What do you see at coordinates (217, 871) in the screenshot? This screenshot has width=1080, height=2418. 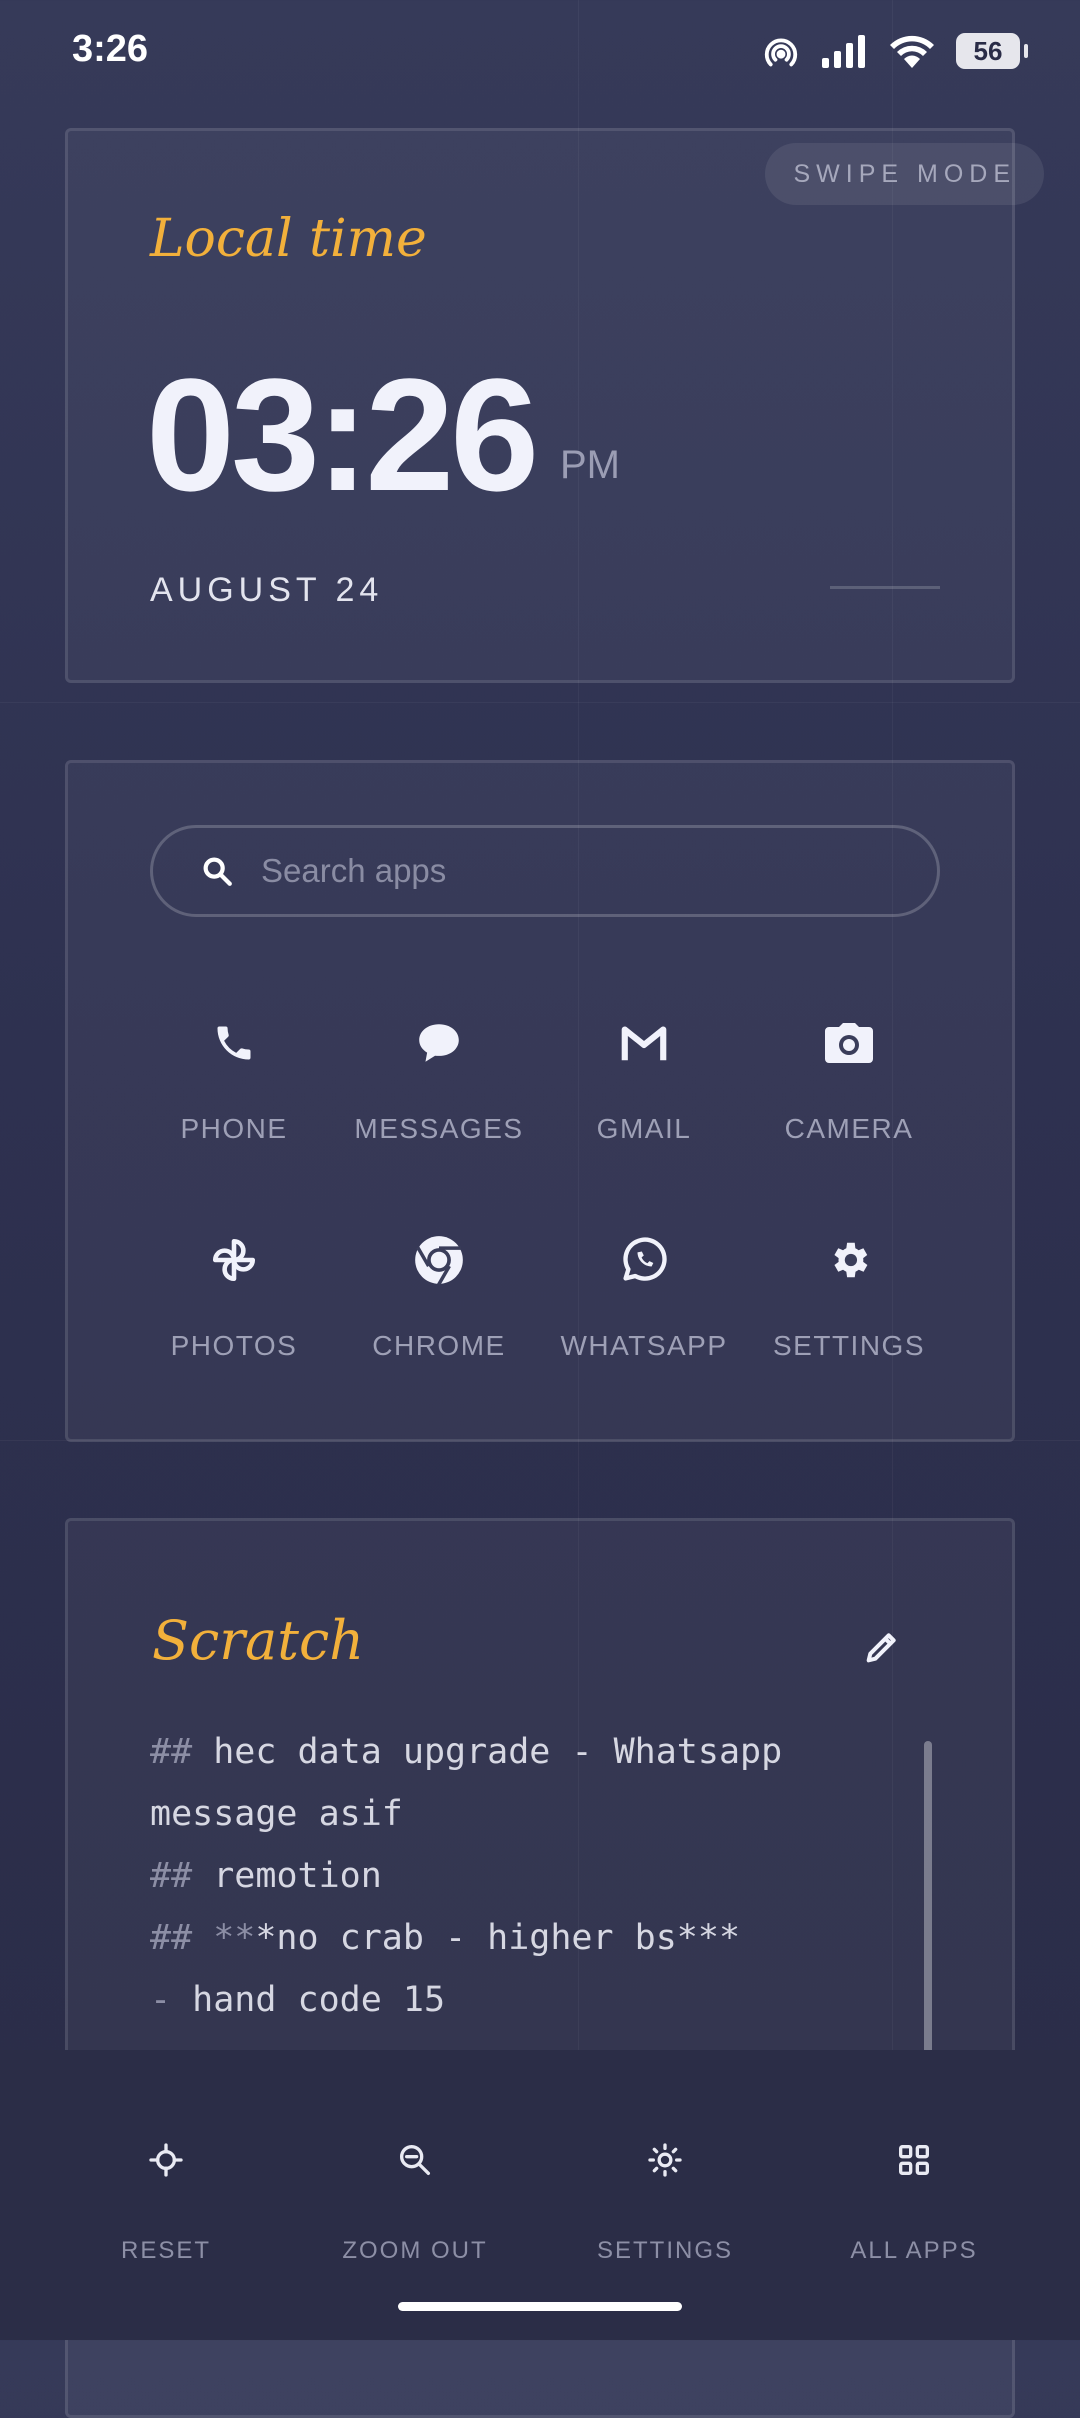 I see `search-icon` at bounding box center [217, 871].